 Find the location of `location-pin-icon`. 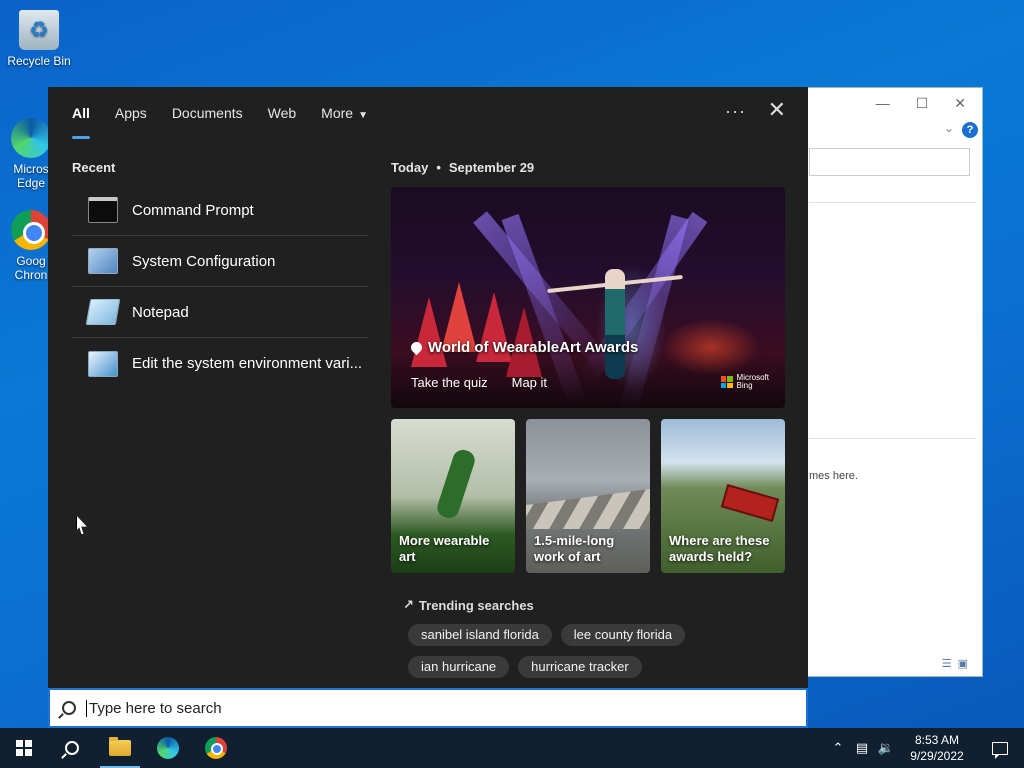

location-pin-icon is located at coordinates (416, 347).